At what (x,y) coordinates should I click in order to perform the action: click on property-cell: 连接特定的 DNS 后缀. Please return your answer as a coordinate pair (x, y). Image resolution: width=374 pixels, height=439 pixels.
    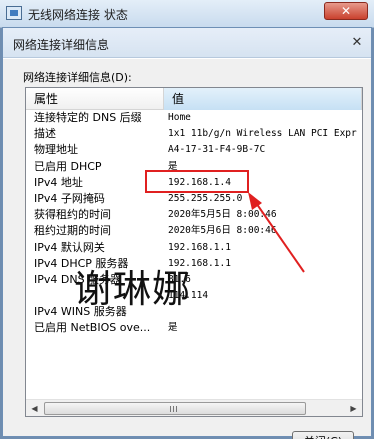
    Looking at the image, I should click on (88, 117).